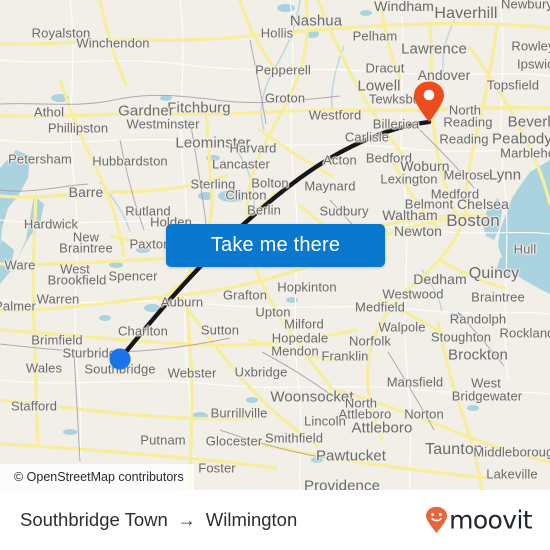 The height and width of the screenshot is (550, 550). What do you see at coordinates (97, 477) in the screenshot?
I see `osm-attribution: © OpenStreetMap contributors` at bounding box center [97, 477].